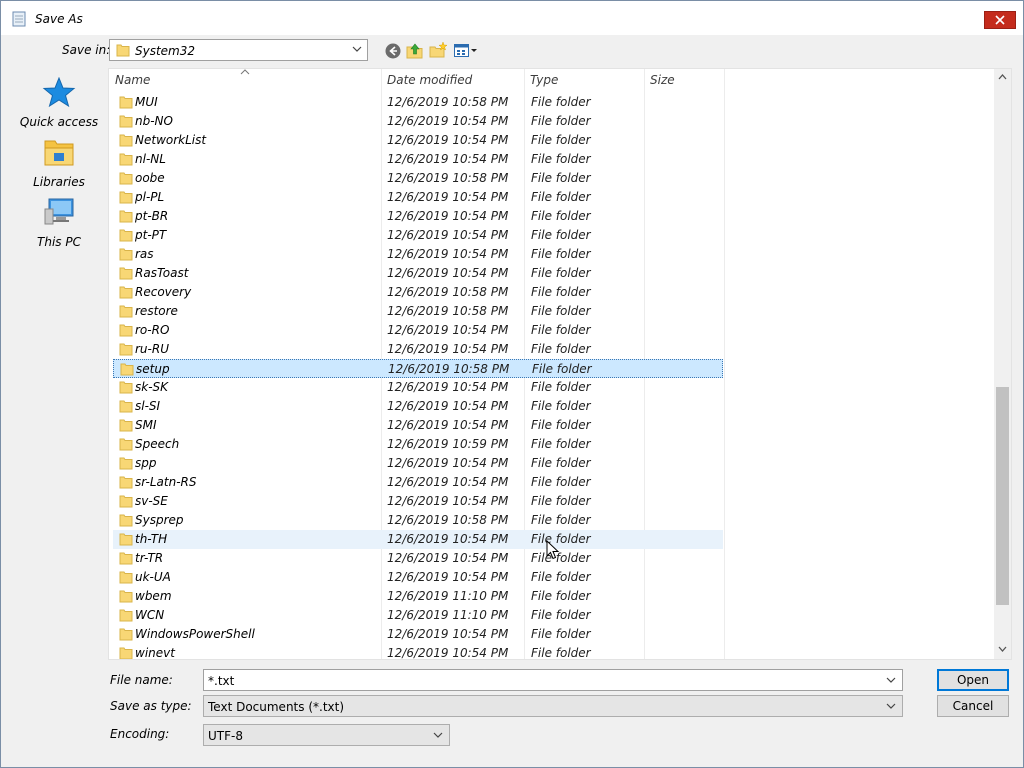 This screenshot has width=1024, height=768. What do you see at coordinates (153, 596) in the screenshot?
I see `file-name-cell: wbem` at bounding box center [153, 596].